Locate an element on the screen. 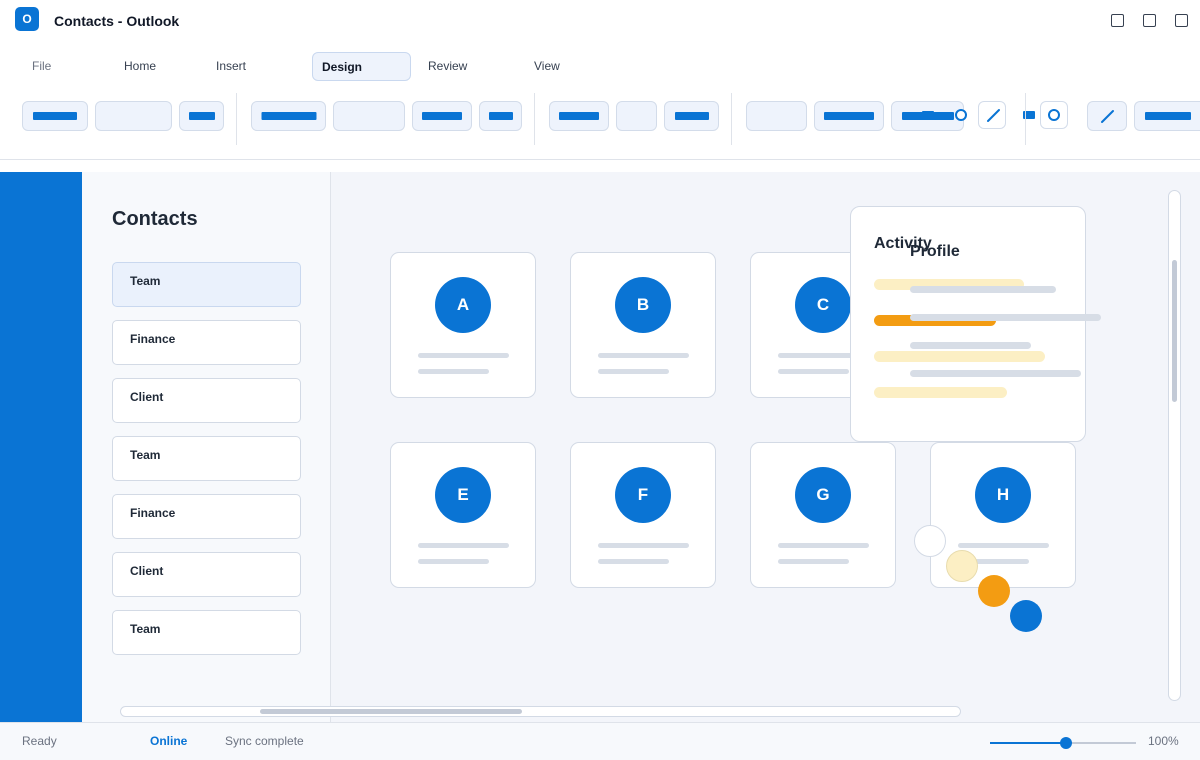 The image size is (1200, 760). contact-card: G is located at coordinates (823, 515).